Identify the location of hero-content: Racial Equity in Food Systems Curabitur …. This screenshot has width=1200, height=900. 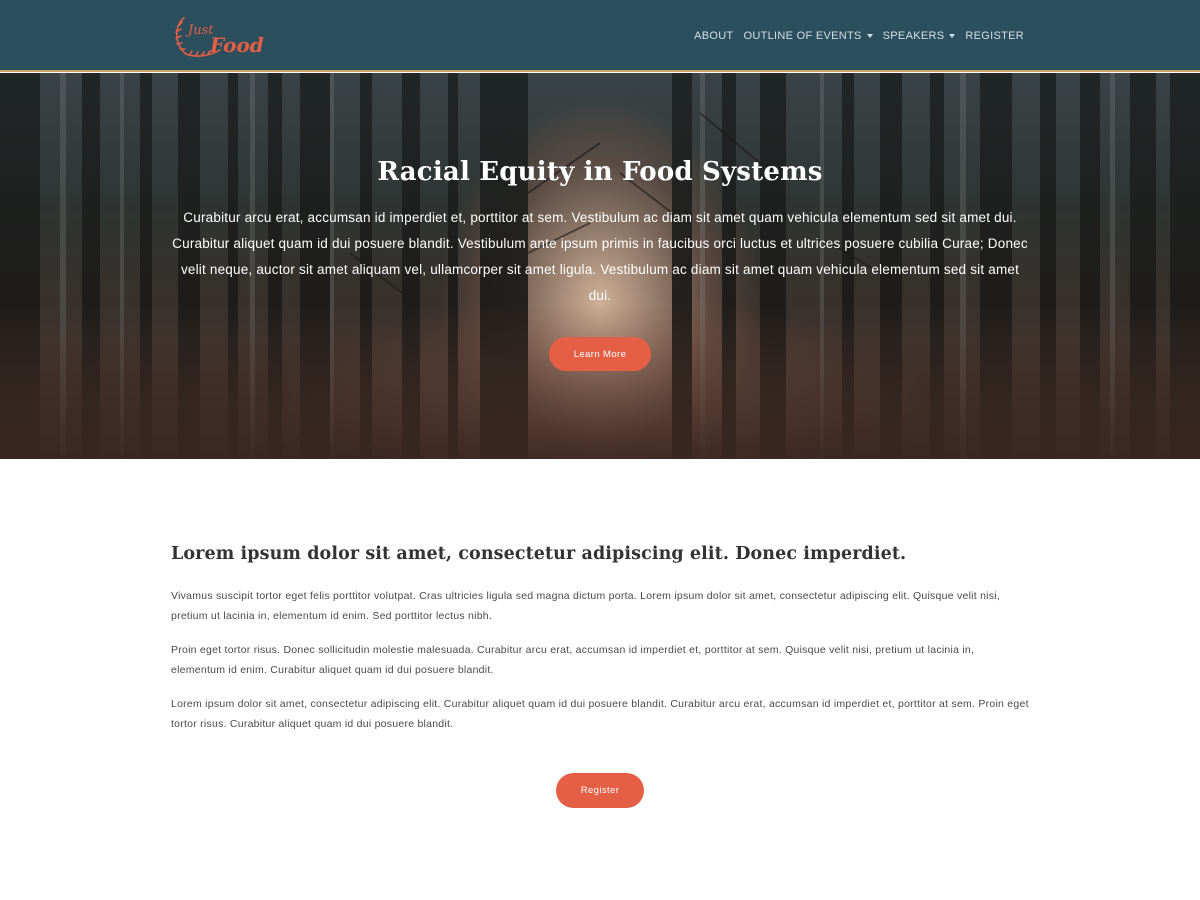
(600, 233).